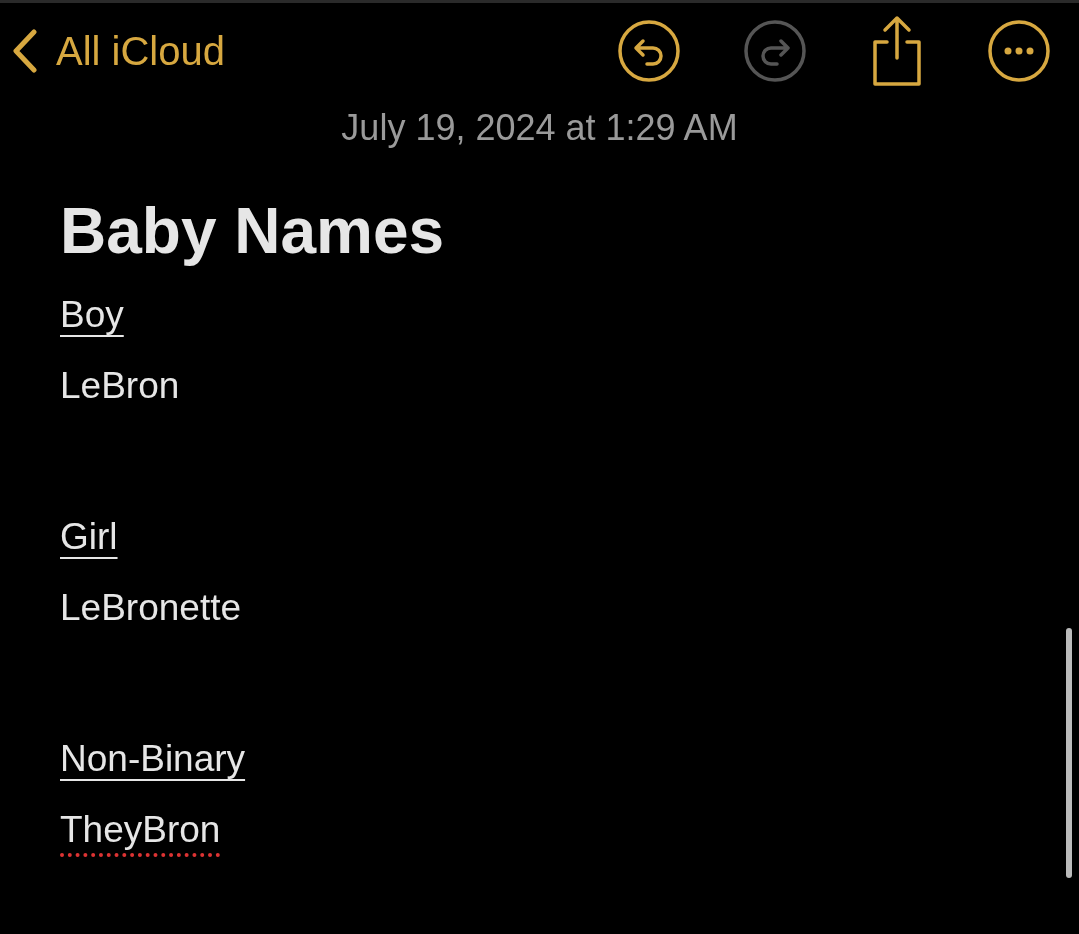  Describe the element at coordinates (140, 832) in the screenshot. I see `baby-name: TheyBron` at that location.